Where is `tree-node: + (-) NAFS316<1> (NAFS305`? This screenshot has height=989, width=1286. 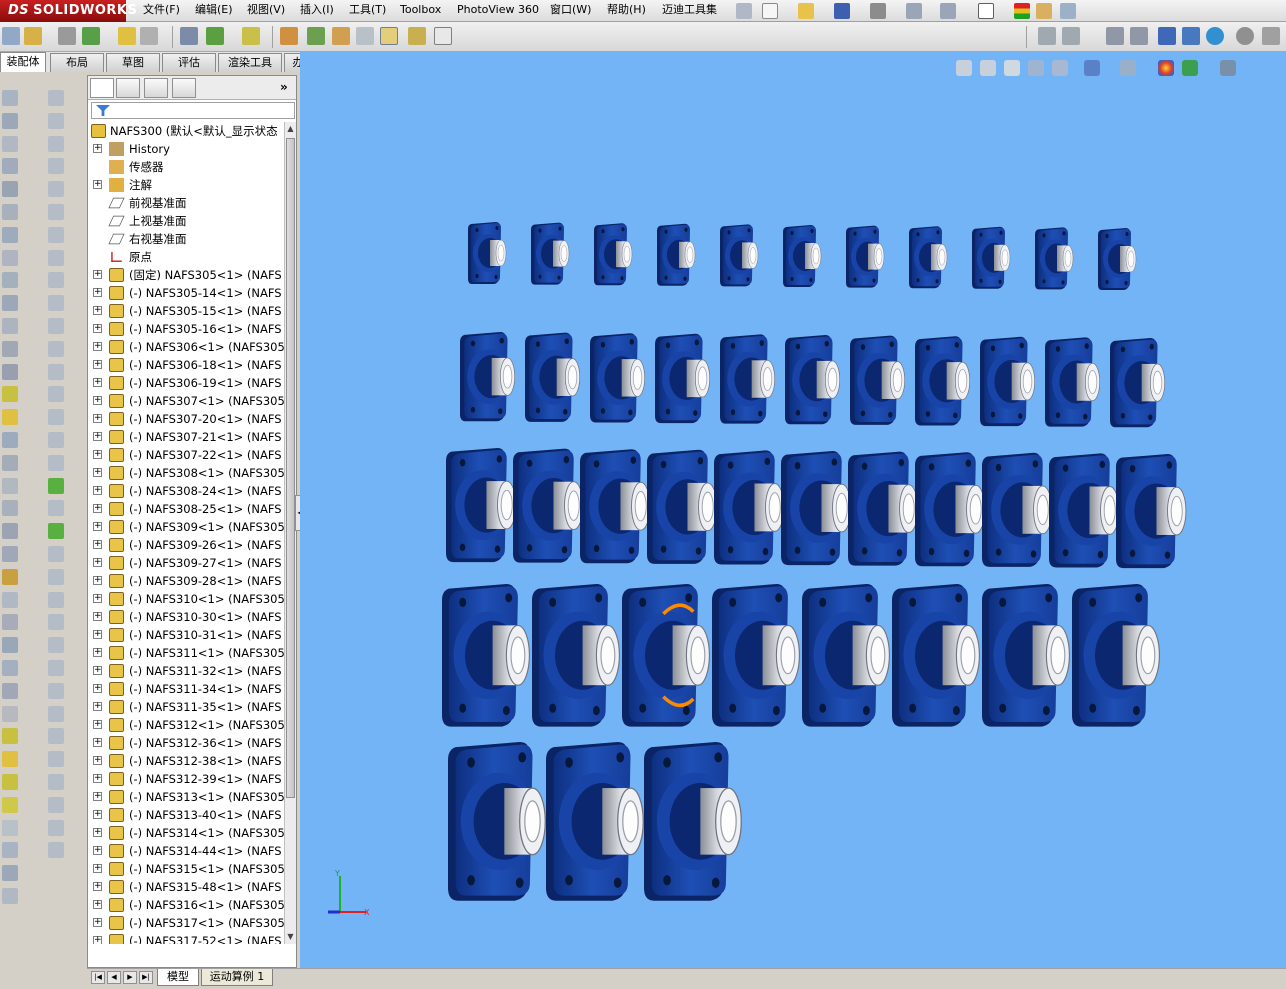 tree-node: + (-) NAFS316<1> (NAFS305 is located at coordinates (186, 905).